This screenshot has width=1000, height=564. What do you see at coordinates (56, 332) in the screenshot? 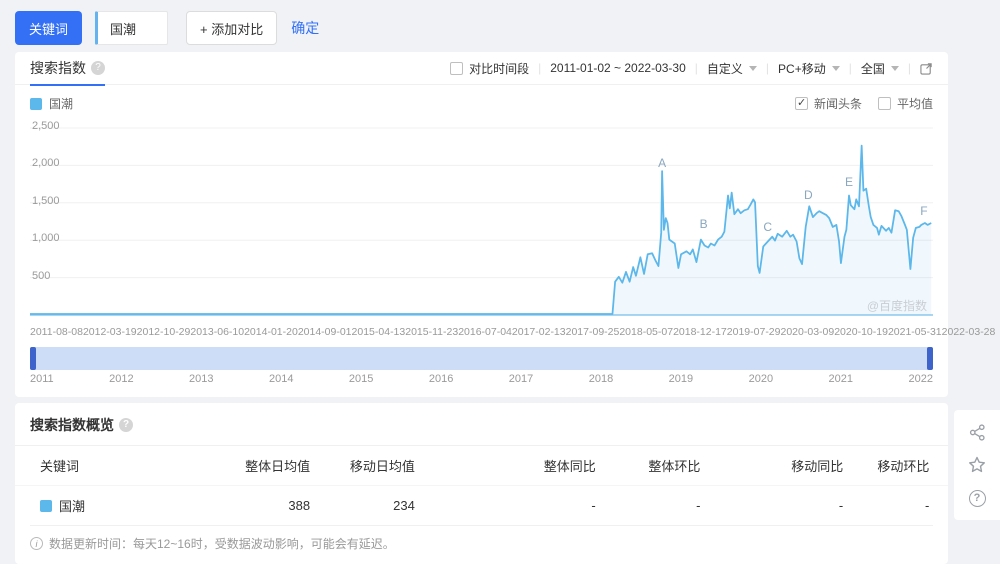
I see `x-axis-tick: 2011-08-08` at bounding box center [56, 332].